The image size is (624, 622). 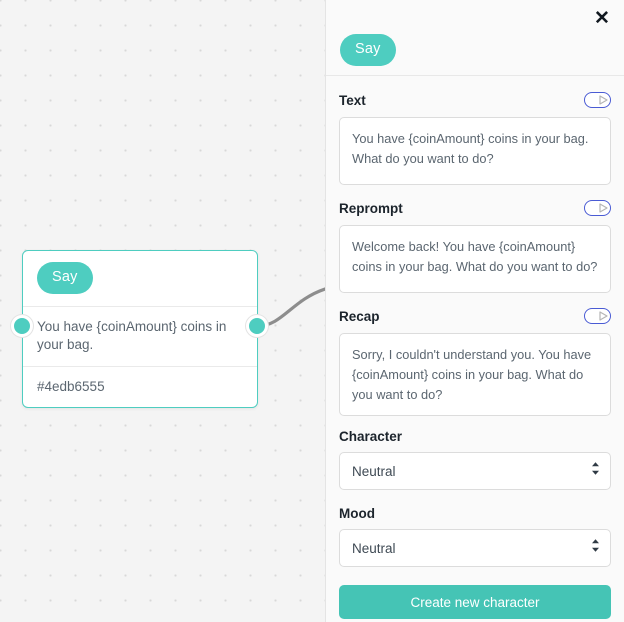 What do you see at coordinates (475, 259) in the screenshot?
I see `reprompt-input` at bounding box center [475, 259].